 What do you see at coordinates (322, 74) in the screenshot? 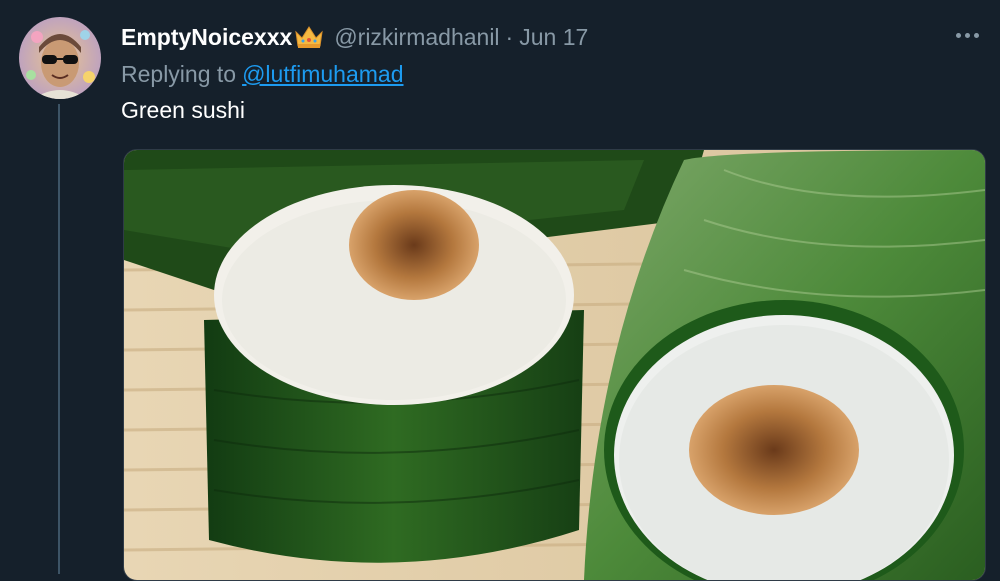
I see `mention-link: @lutfimuhamad` at bounding box center [322, 74].